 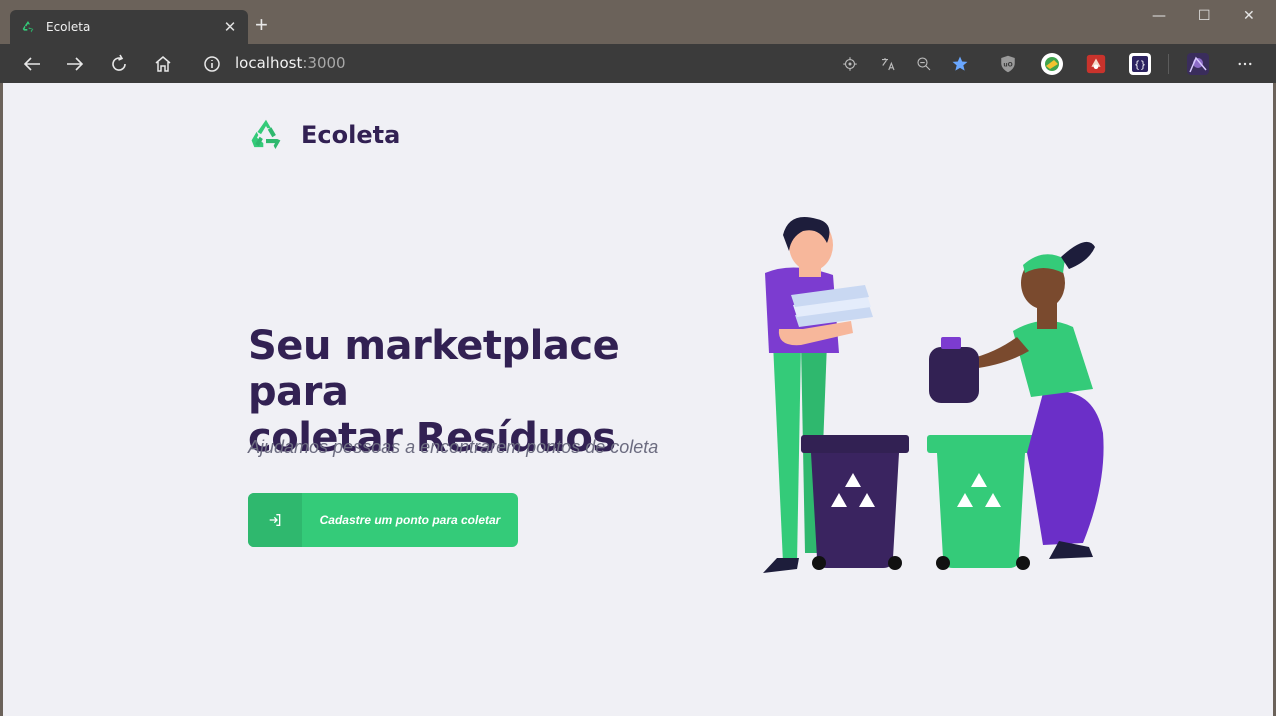 What do you see at coordinates (1052, 64) in the screenshot?
I see `extension-globe-icon` at bounding box center [1052, 64].